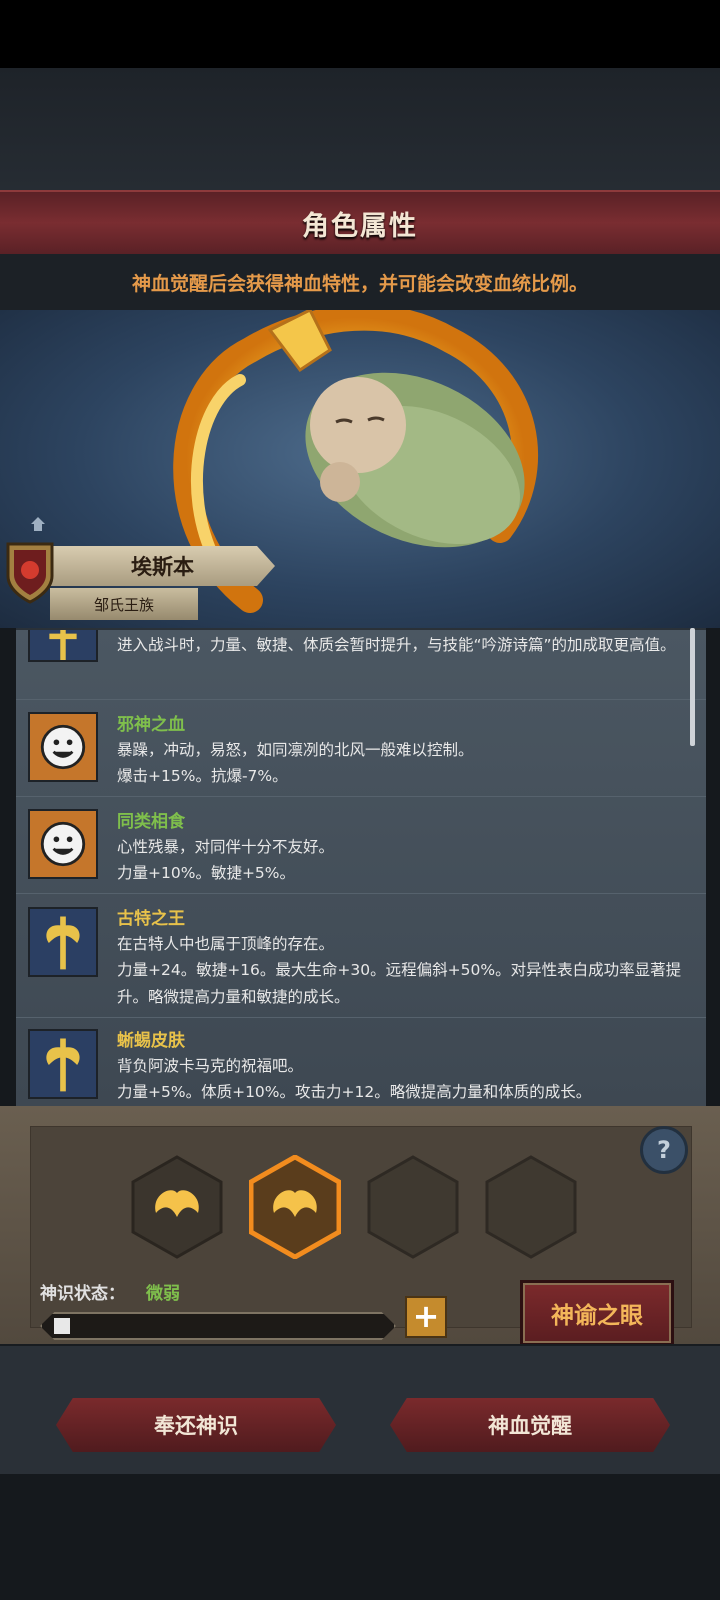  What do you see at coordinates (218, 1326) in the screenshot?
I see `divine-progress-bar` at bounding box center [218, 1326].